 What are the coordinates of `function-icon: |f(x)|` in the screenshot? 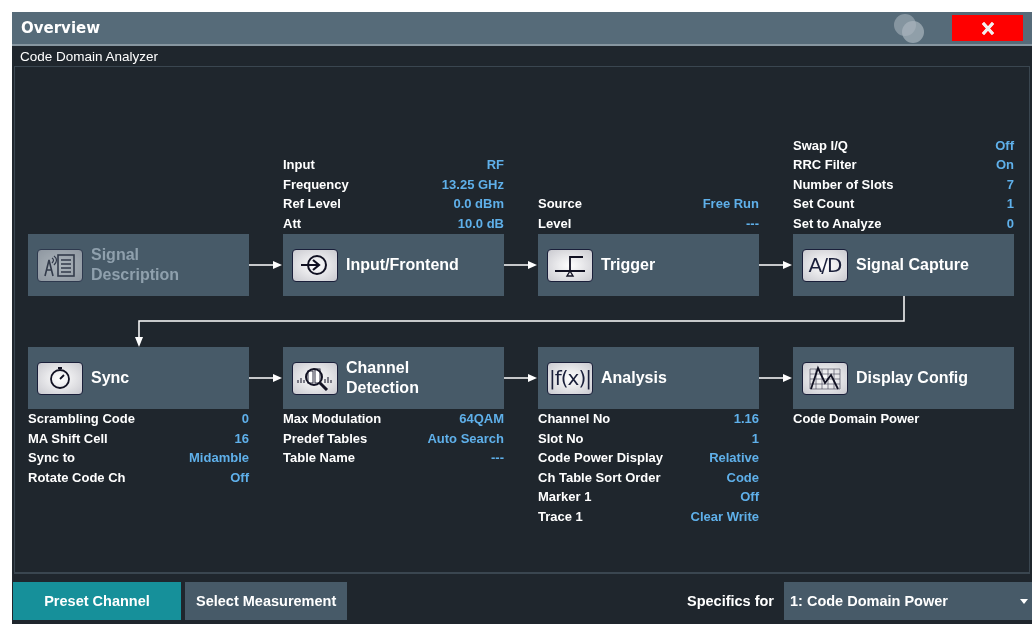 It's located at (570, 378).